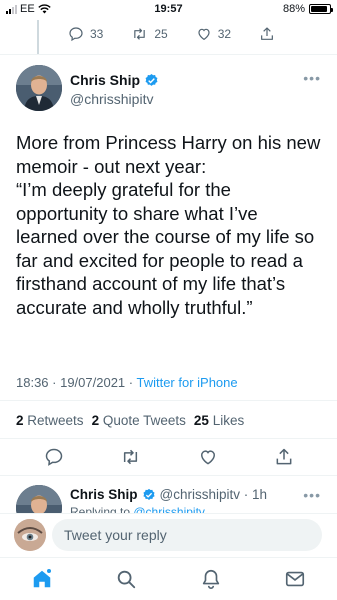 The image size is (337, 600). I want to click on prev-retweet-button: 25, so click(149, 34).